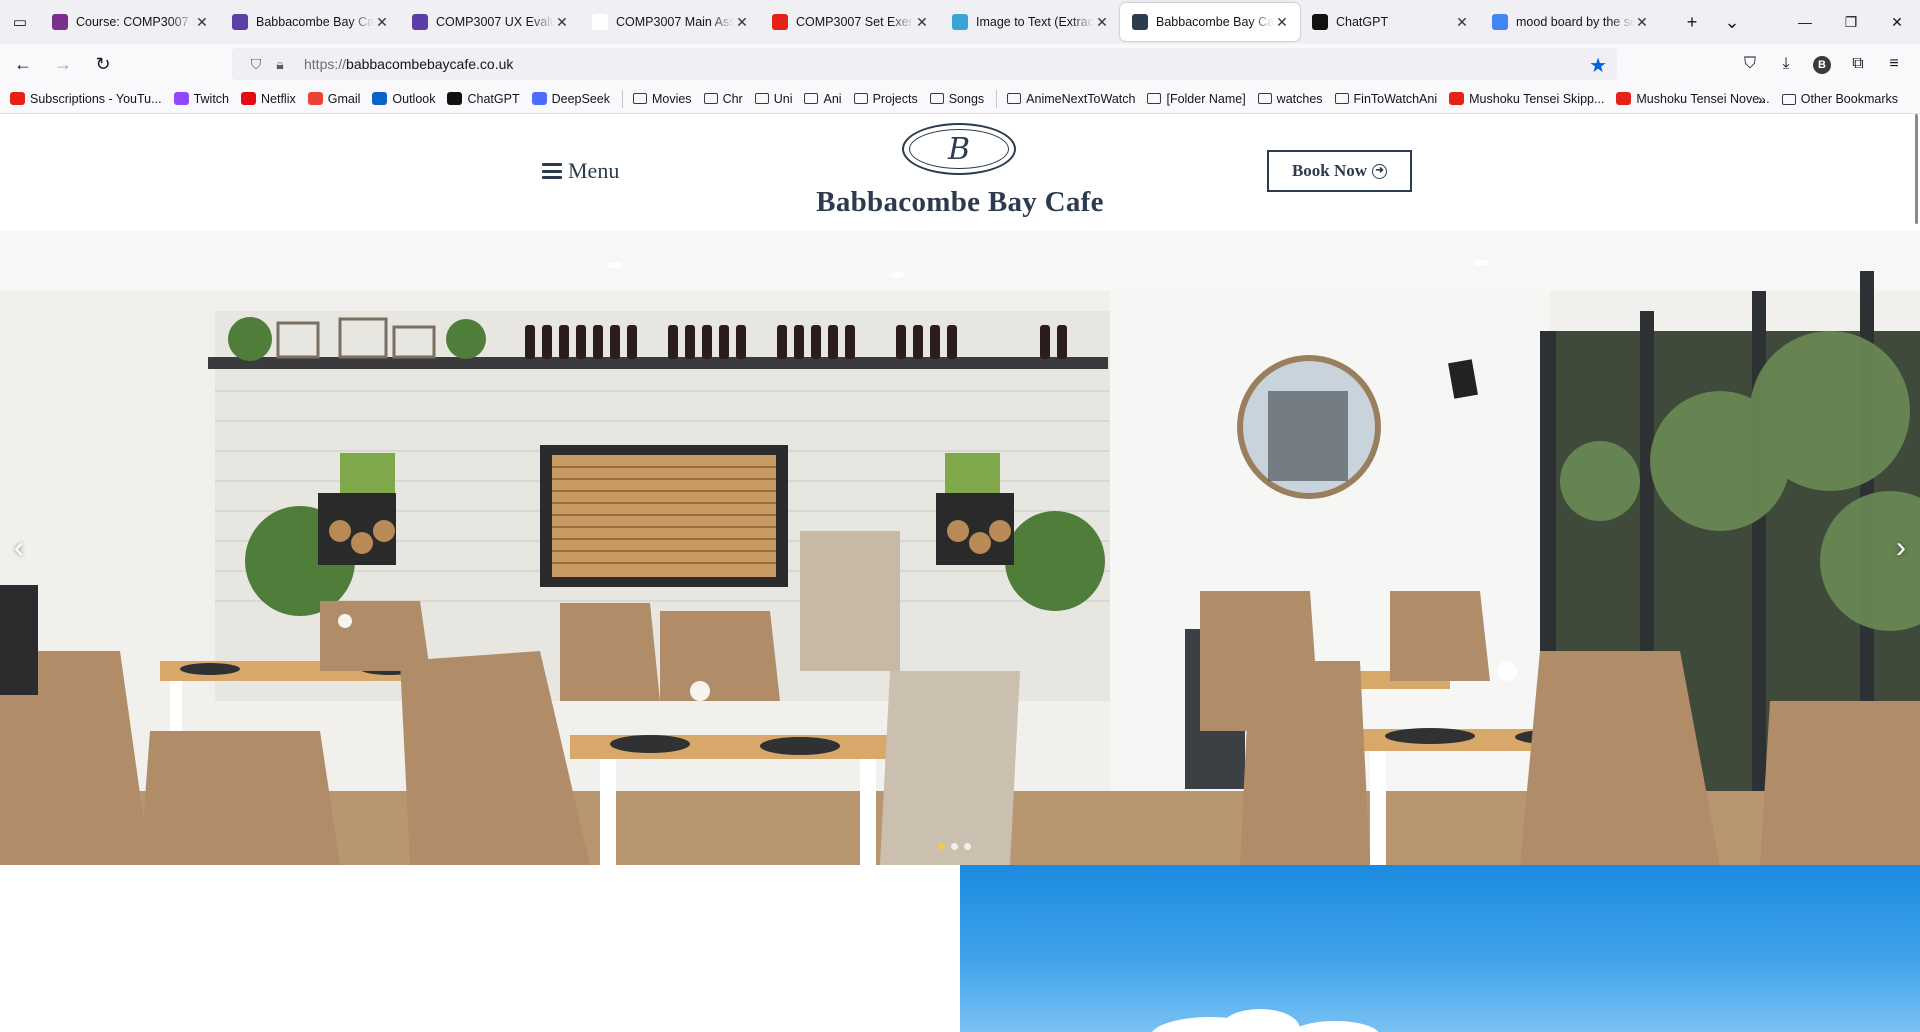 This screenshot has height=1032, width=1920. I want to click on browser-tab: COMP3007 Set Exercise✕, so click(850, 22).